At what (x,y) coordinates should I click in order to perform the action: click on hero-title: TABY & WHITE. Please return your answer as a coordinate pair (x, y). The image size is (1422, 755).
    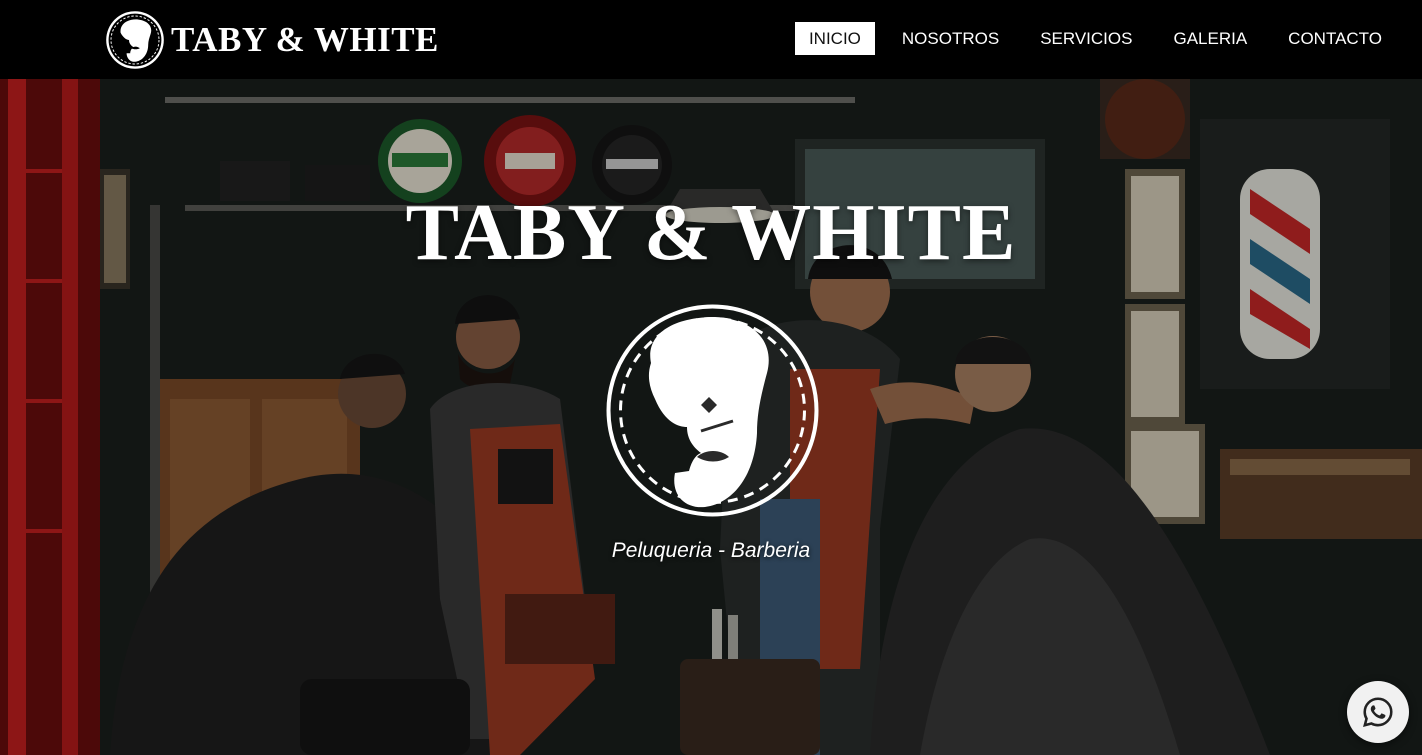
    Looking at the image, I should click on (711, 233).